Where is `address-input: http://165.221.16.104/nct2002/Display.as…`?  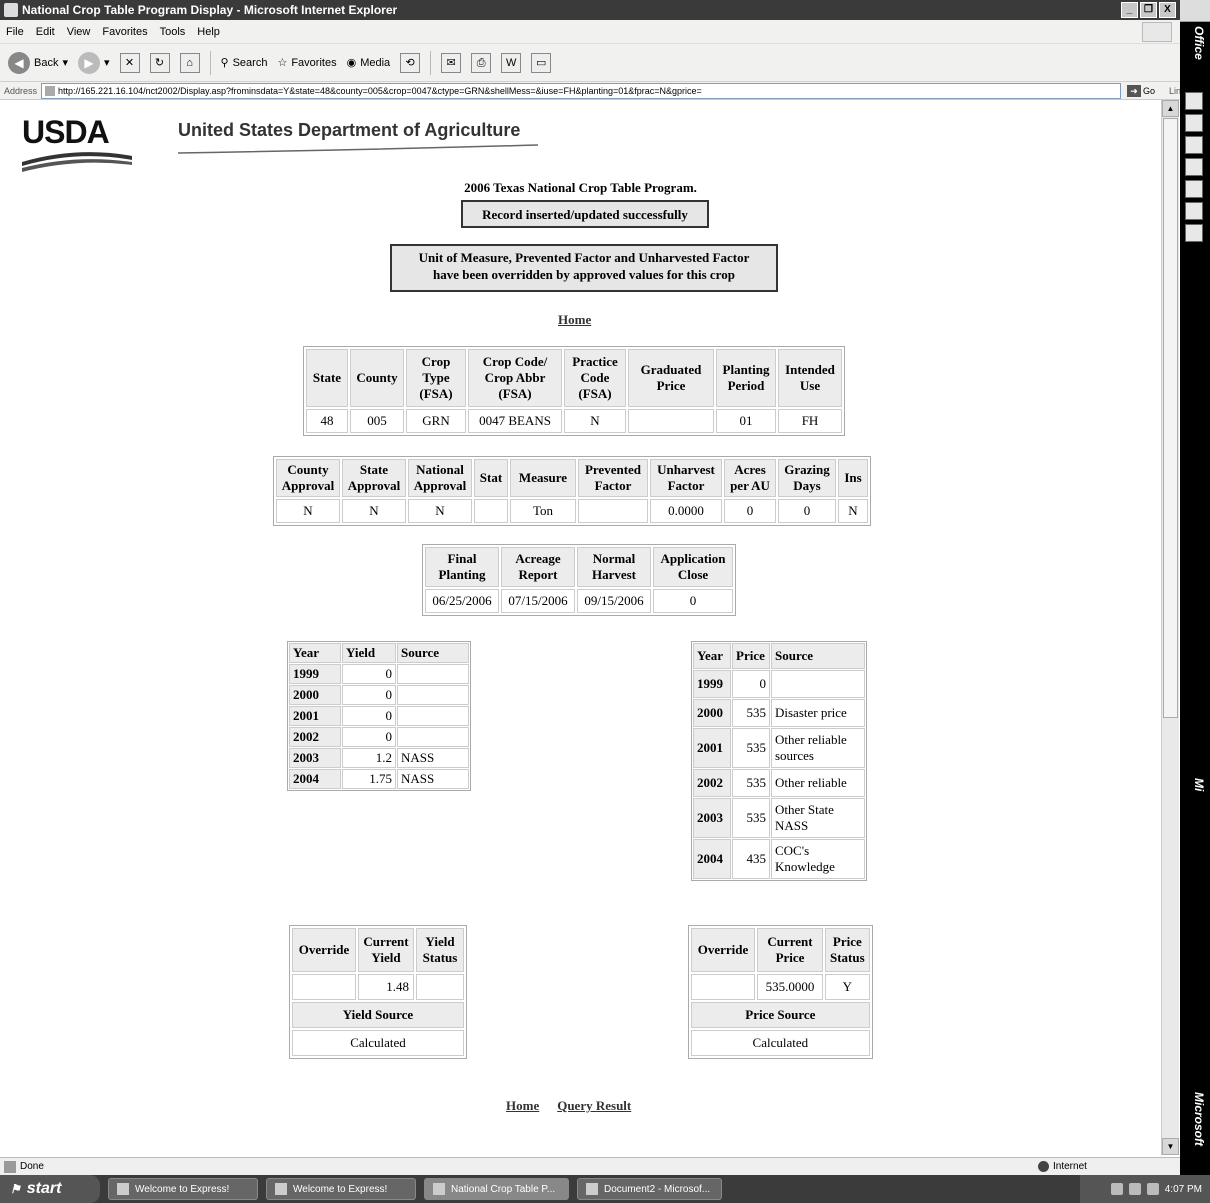 address-input: http://165.221.16.104/nct2002/Display.as… is located at coordinates (581, 90).